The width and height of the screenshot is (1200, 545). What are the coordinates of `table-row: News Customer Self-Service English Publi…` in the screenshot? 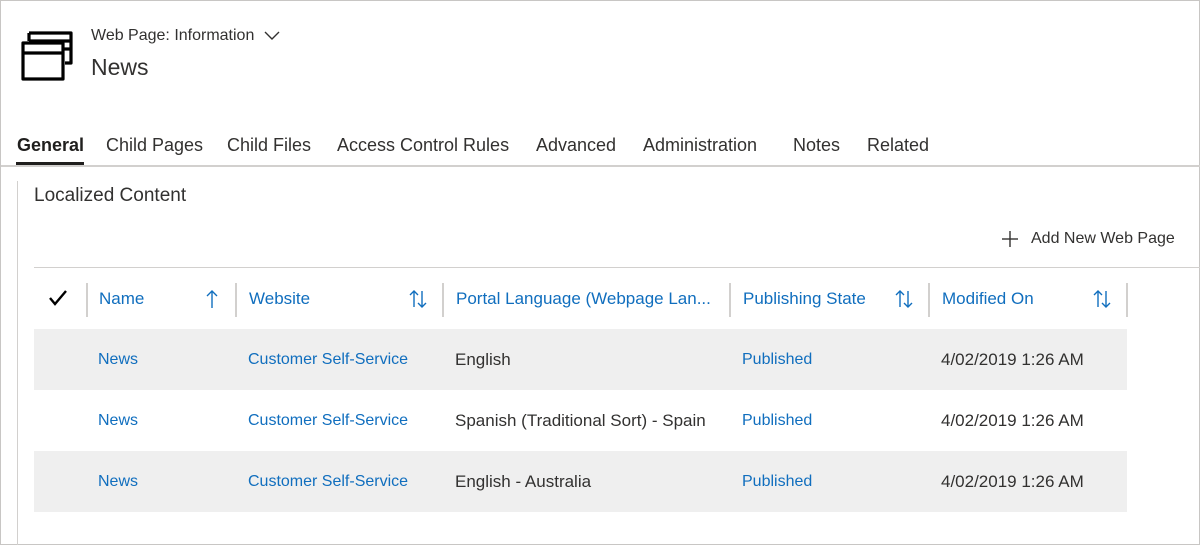 It's located at (580, 359).